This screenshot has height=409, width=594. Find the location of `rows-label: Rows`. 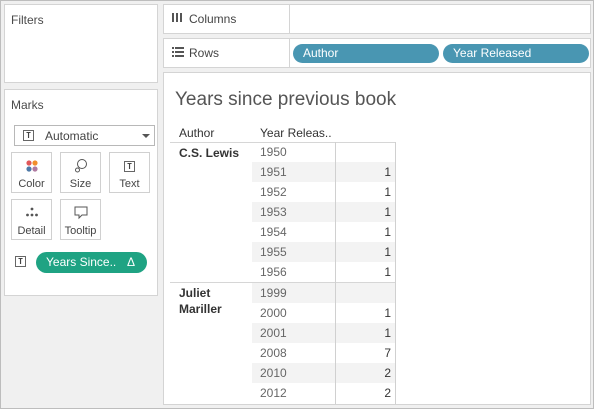

rows-label: Rows is located at coordinates (204, 53).